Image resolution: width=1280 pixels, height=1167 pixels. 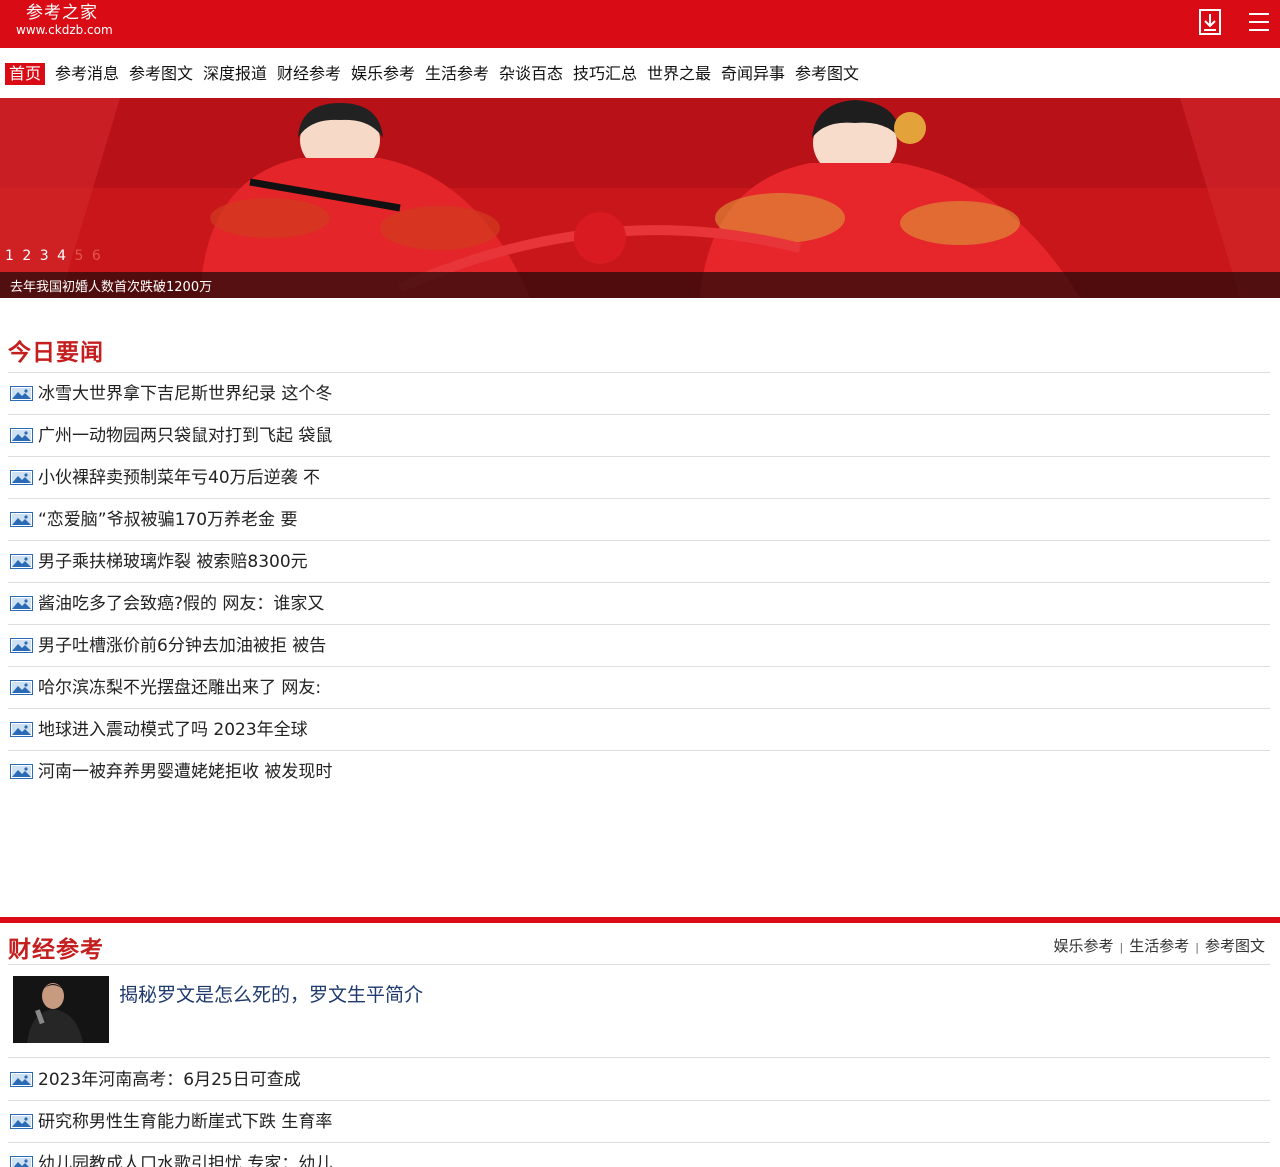 What do you see at coordinates (9, 256) in the screenshot?
I see `slide-dot: 1` at bounding box center [9, 256].